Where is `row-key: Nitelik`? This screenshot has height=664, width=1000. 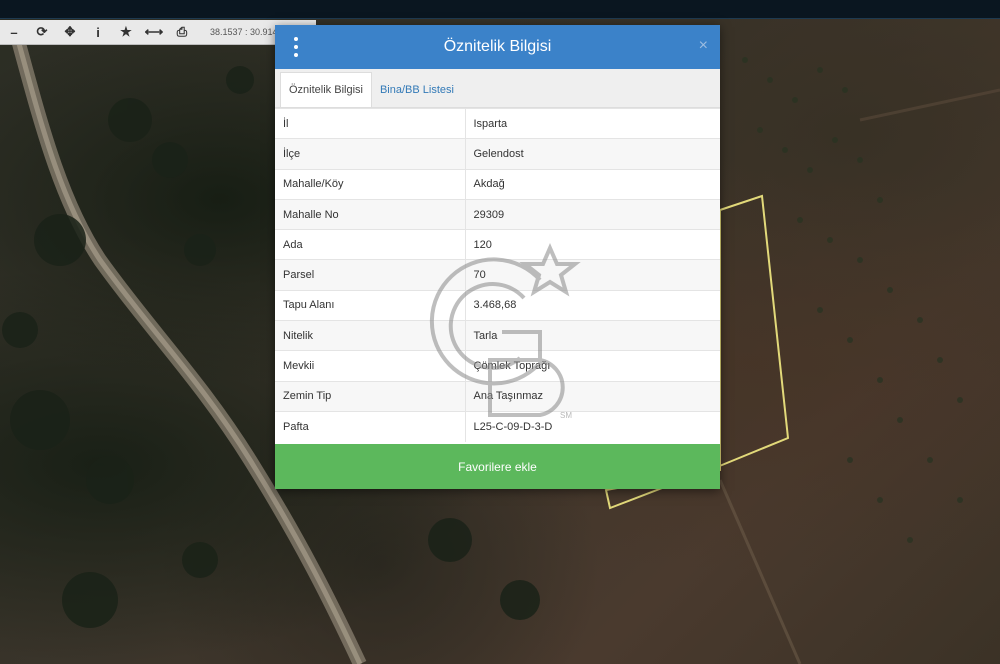
row-key: Nitelik is located at coordinates (370, 335).